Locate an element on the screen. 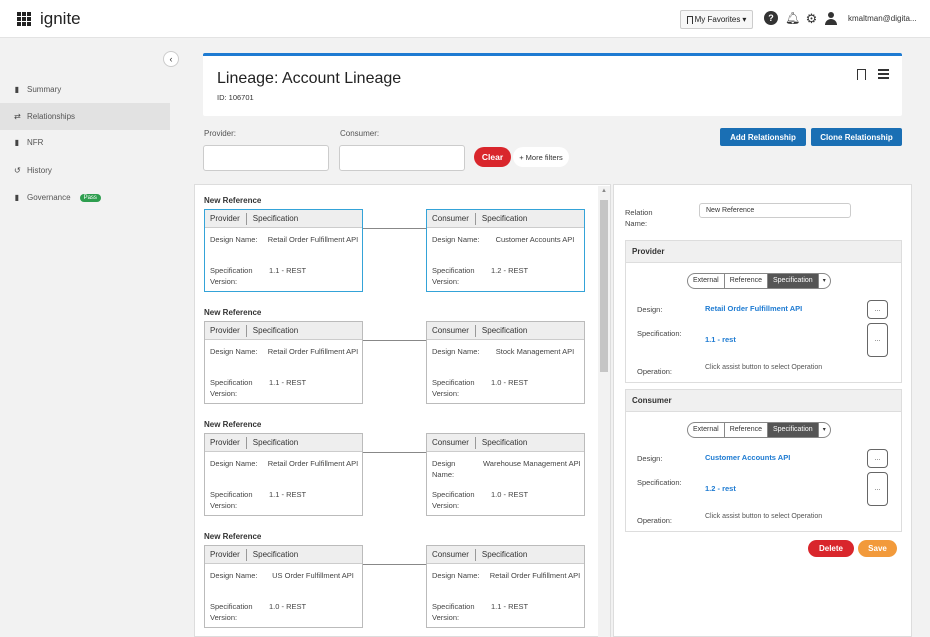  clone-relationship-button: Clone Relationship is located at coordinates (856, 137).